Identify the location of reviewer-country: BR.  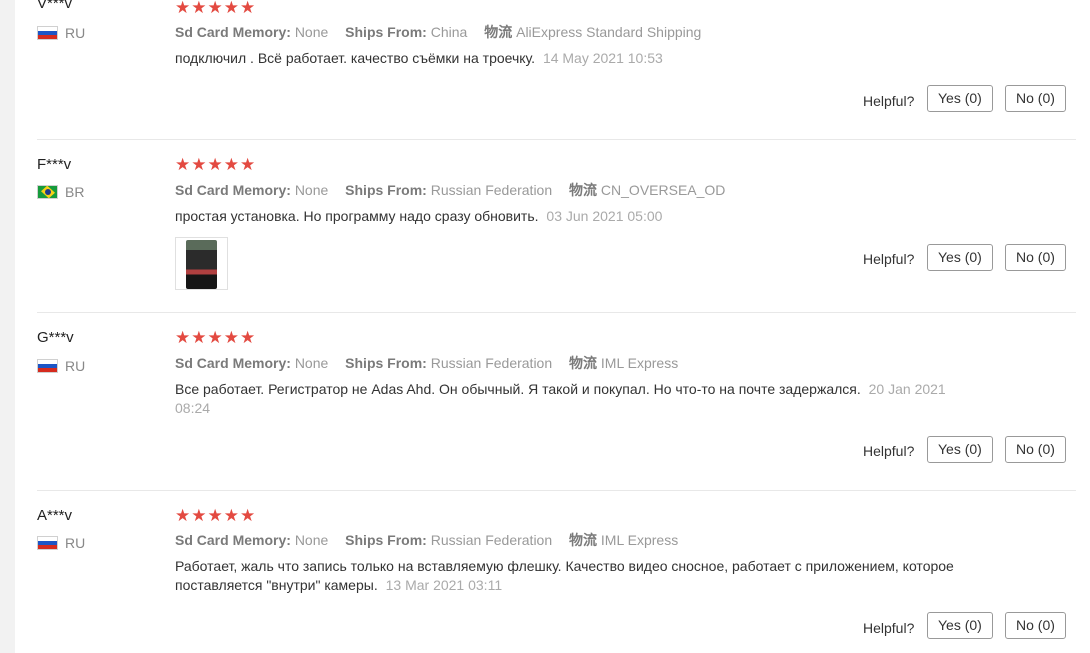
(60, 192).